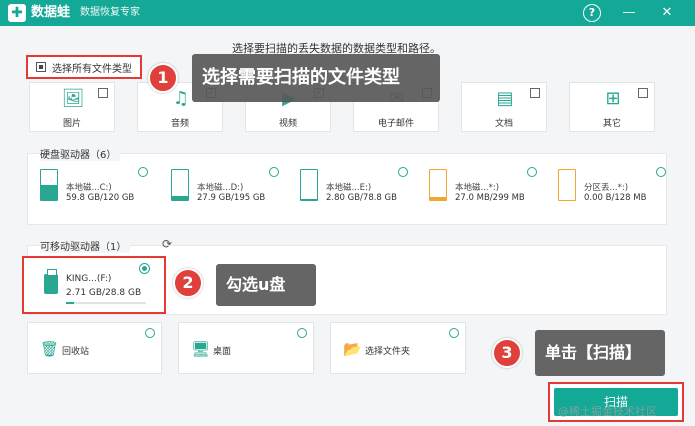 The image size is (695, 426). What do you see at coordinates (611, 124) in the screenshot?
I see `file-type-label: 其它` at bounding box center [611, 124].